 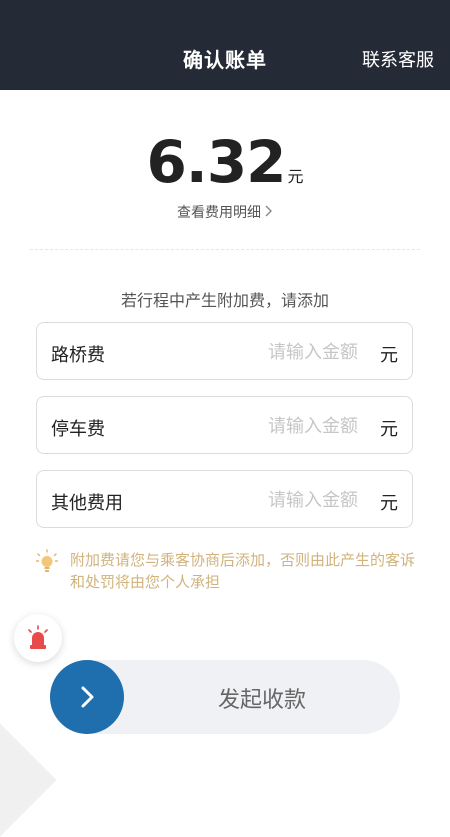 I want to click on toll-fee-unit: 元, so click(x=389, y=355).